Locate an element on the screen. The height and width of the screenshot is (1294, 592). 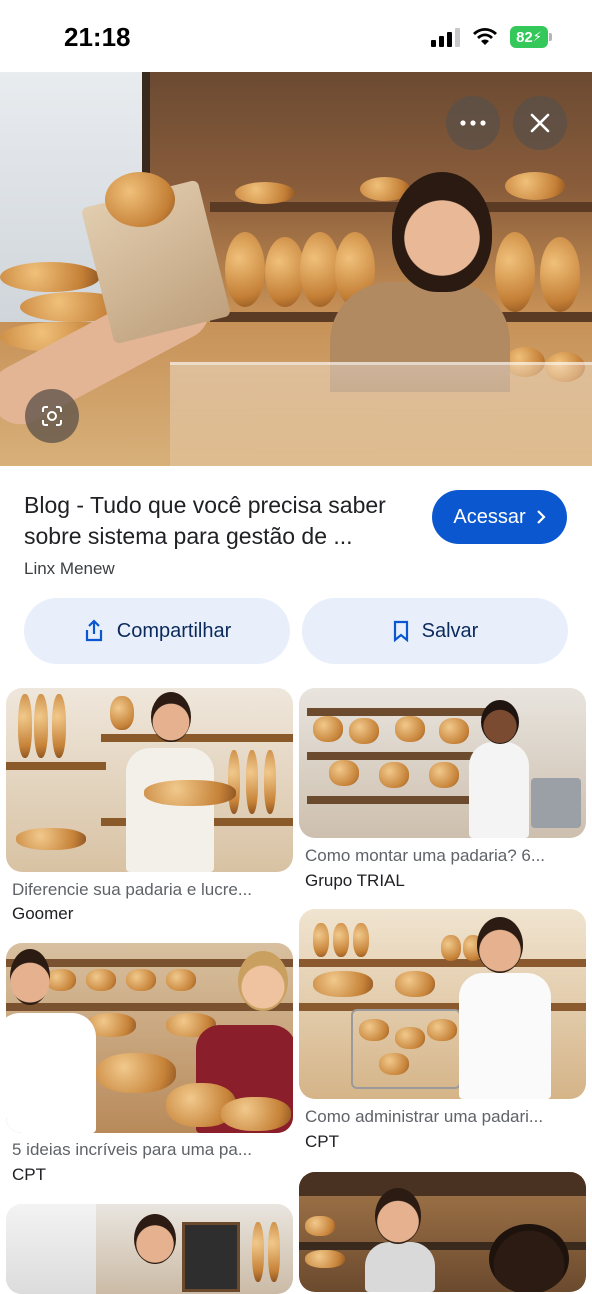
signal-icon is located at coordinates (445, 37).